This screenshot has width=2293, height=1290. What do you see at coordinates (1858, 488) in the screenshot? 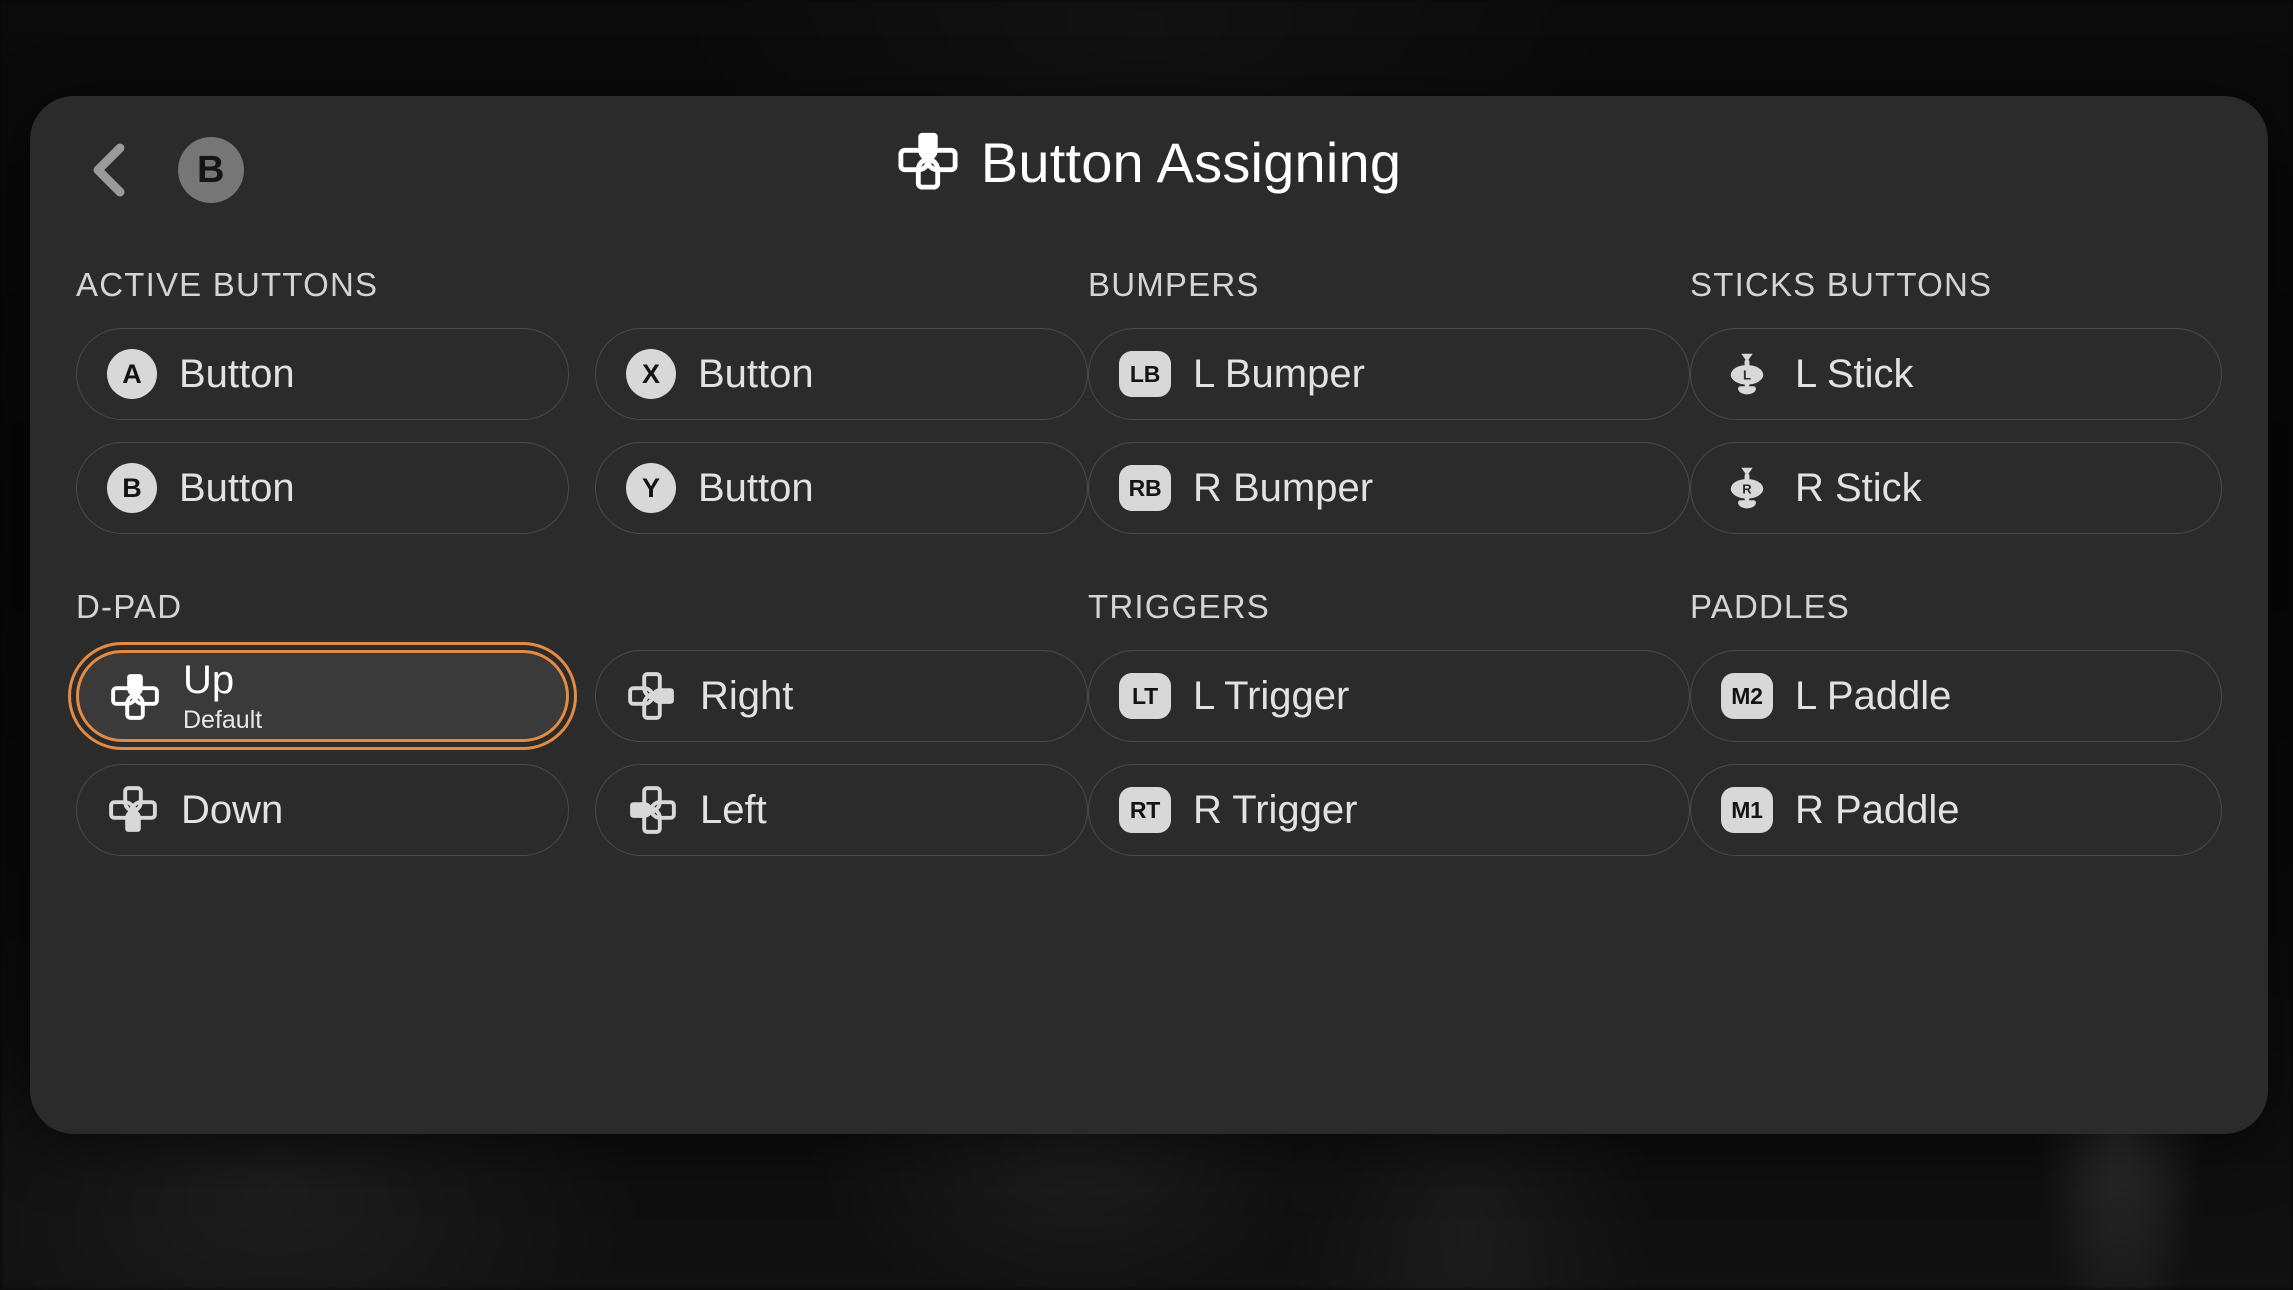
I see `item-label: R Stick` at bounding box center [1858, 488].